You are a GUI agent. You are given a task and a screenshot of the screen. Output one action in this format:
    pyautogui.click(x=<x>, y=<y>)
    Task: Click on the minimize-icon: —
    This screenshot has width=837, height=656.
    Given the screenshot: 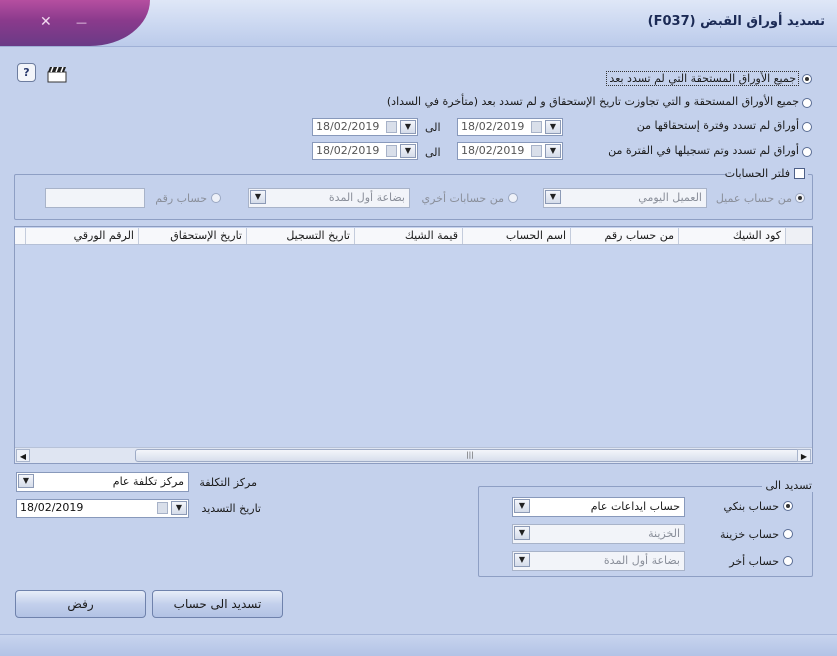 What is the action you would take?
    pyautogui.click(x=81, y=22)
    